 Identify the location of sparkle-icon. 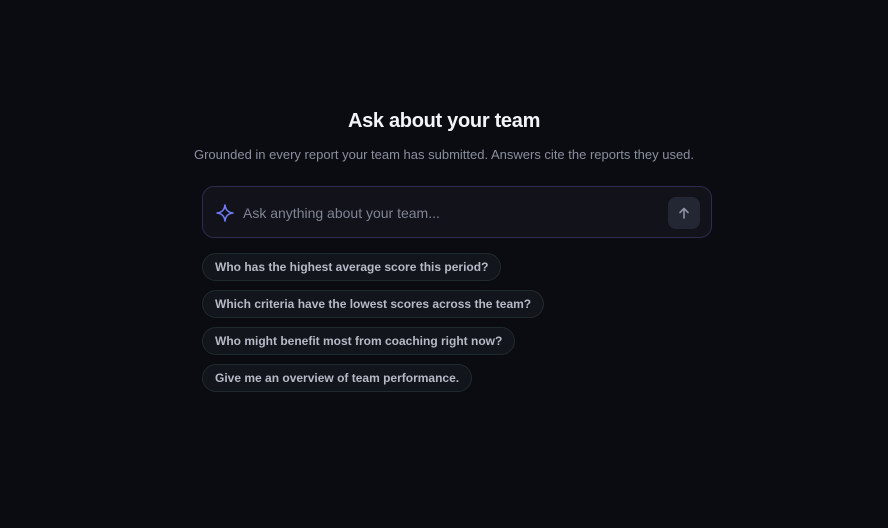
(225, 213).